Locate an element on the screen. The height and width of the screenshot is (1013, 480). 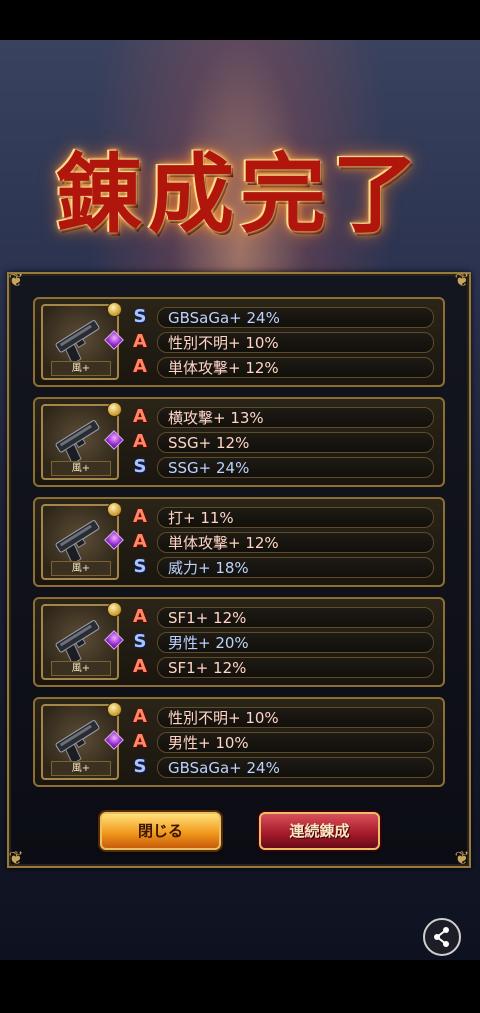
stat-text: SSG+ 12% is located at coordinates (209, 443).